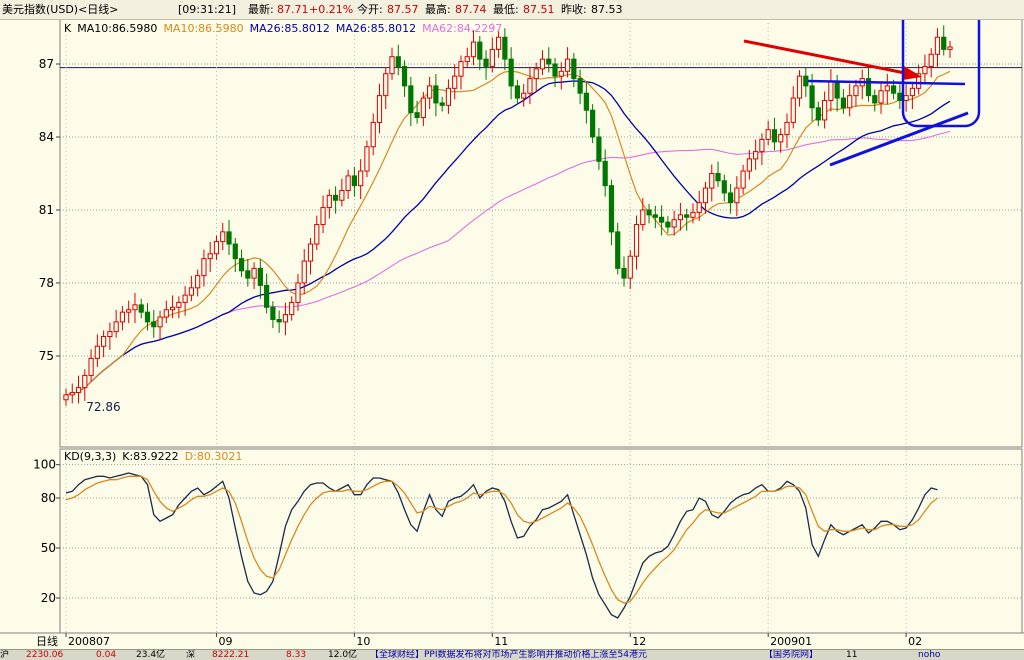  What do you see at coordinates (574, 9) in the screenshot?
I see `prev-close-label: 昨收:` at bounding box center [574, 9].